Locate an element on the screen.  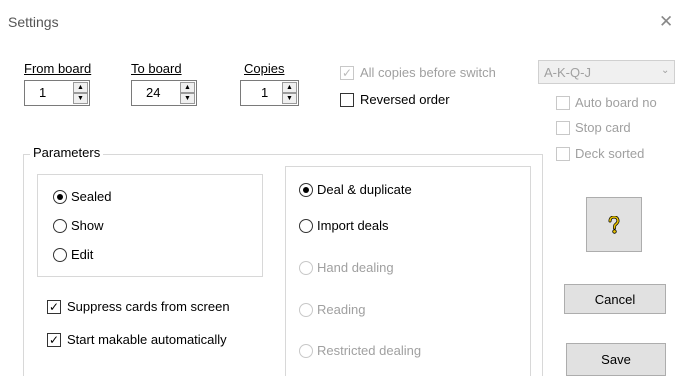
cancel-button: Cancel is located at coordinates (615, 299).